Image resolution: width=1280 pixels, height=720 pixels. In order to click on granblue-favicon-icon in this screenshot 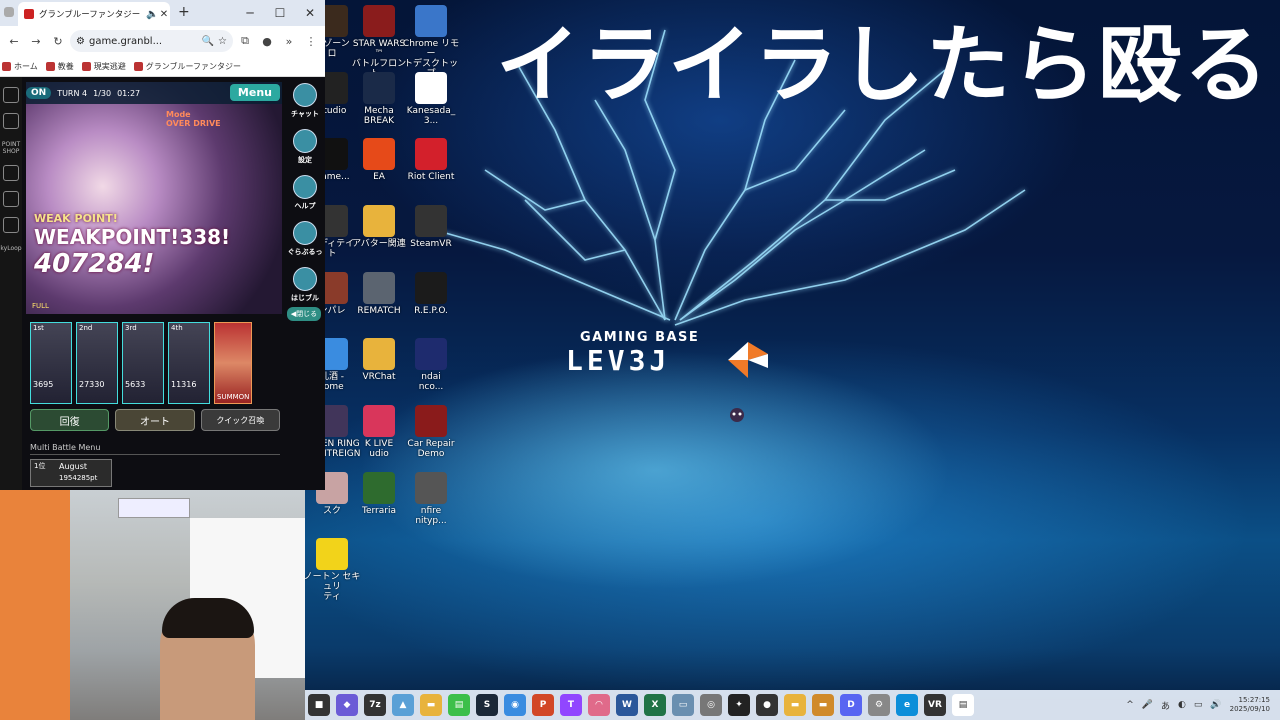, I will do `click(29, 14)`.